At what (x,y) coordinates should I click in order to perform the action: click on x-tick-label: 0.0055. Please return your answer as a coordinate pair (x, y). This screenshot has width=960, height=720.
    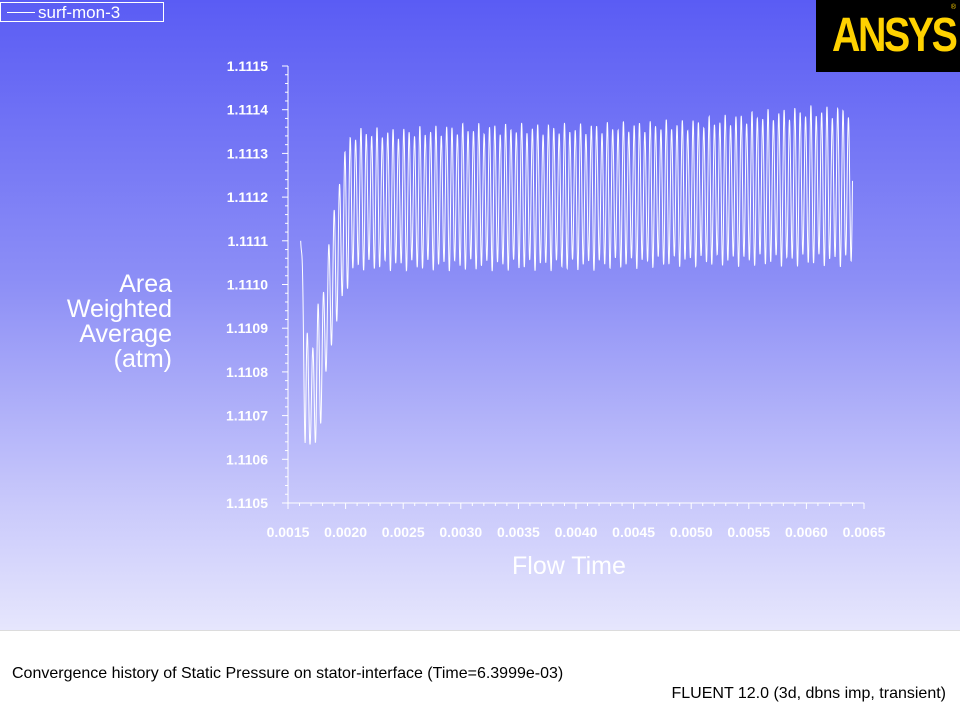
    Looking at the image, I should click on (748, 532).